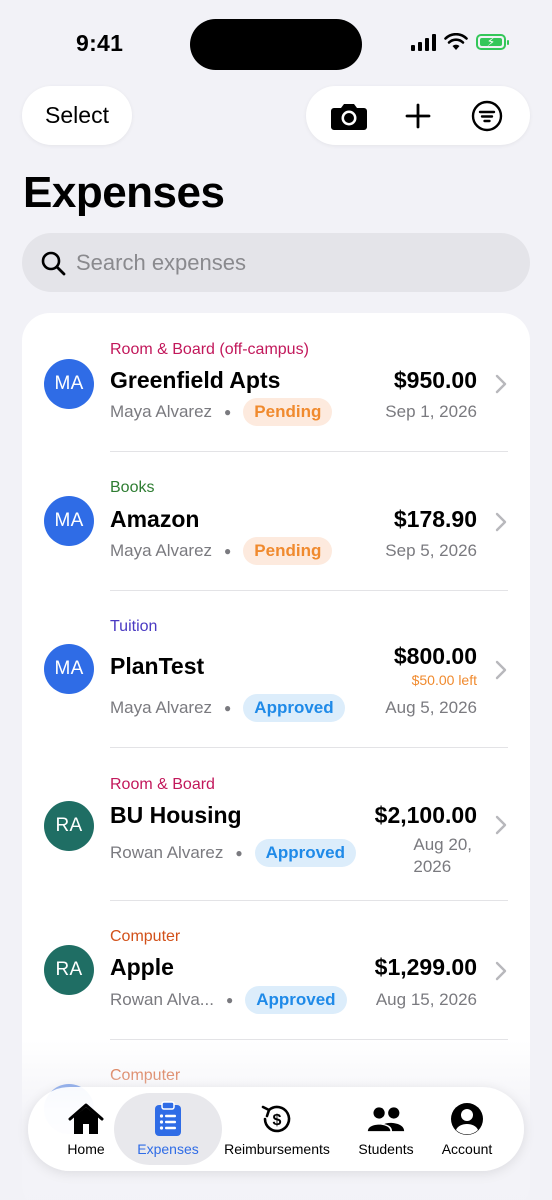  I want to click on expense-category: Room & Board, so click(162, 784).